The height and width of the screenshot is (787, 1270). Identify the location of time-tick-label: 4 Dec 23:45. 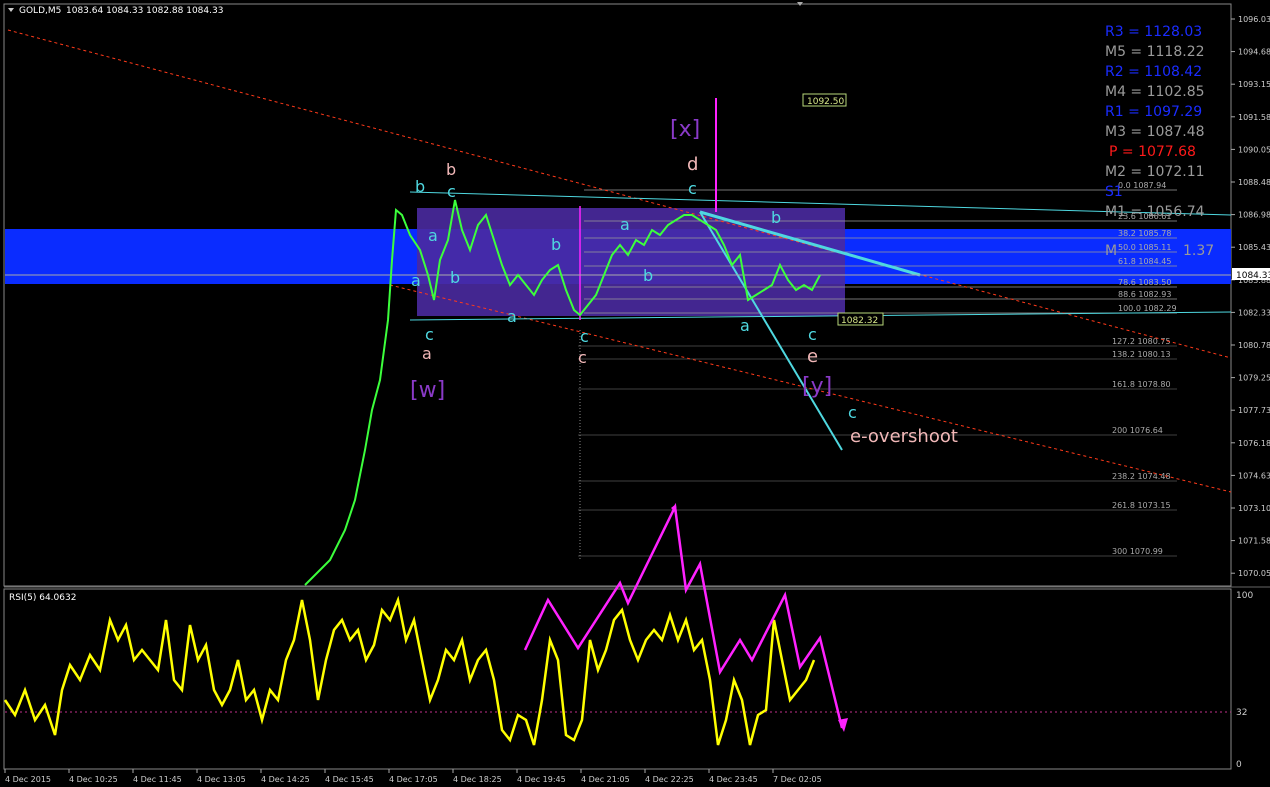
(733, 779).